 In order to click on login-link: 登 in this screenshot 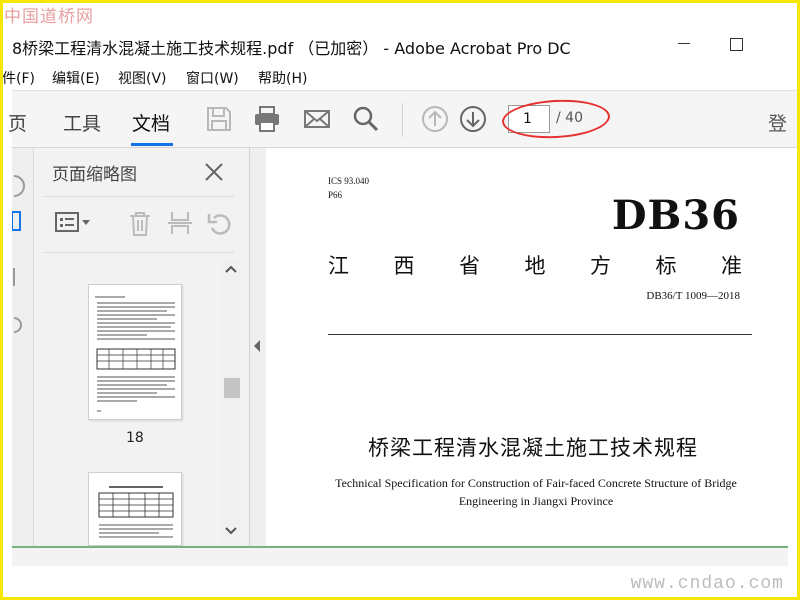, I will do `click(777, 122)`.